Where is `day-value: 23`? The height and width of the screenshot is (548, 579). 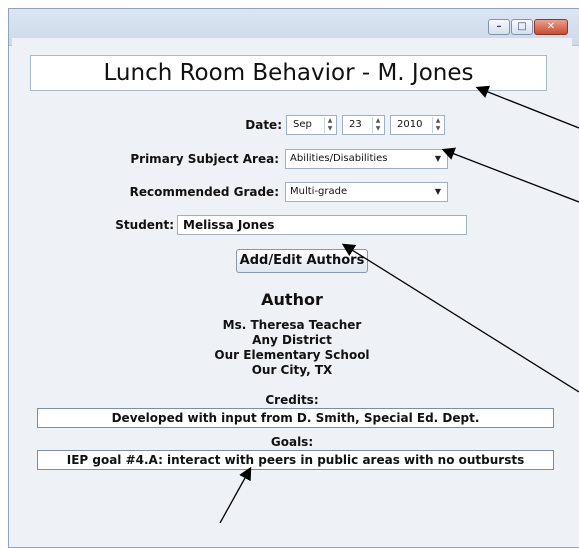 day-value: 23 is located at coordinates (355, 124).